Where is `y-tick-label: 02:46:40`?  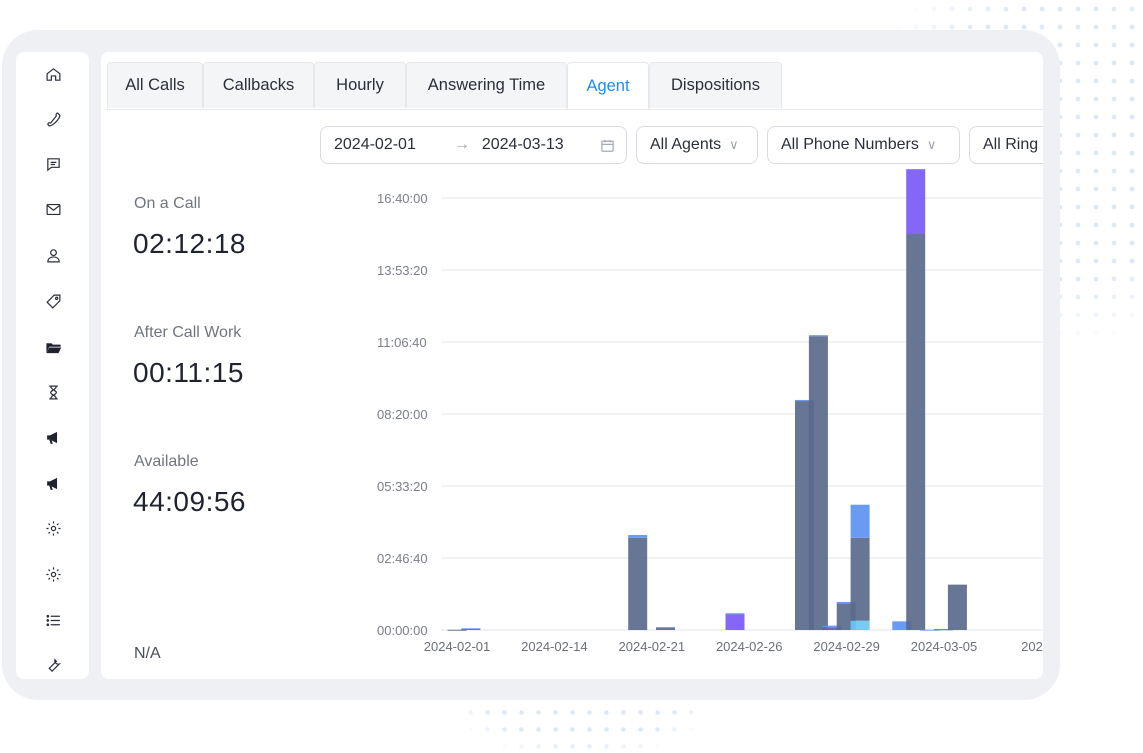 y-tick-label: 02:46:40 is located at coordinates (402, 558).